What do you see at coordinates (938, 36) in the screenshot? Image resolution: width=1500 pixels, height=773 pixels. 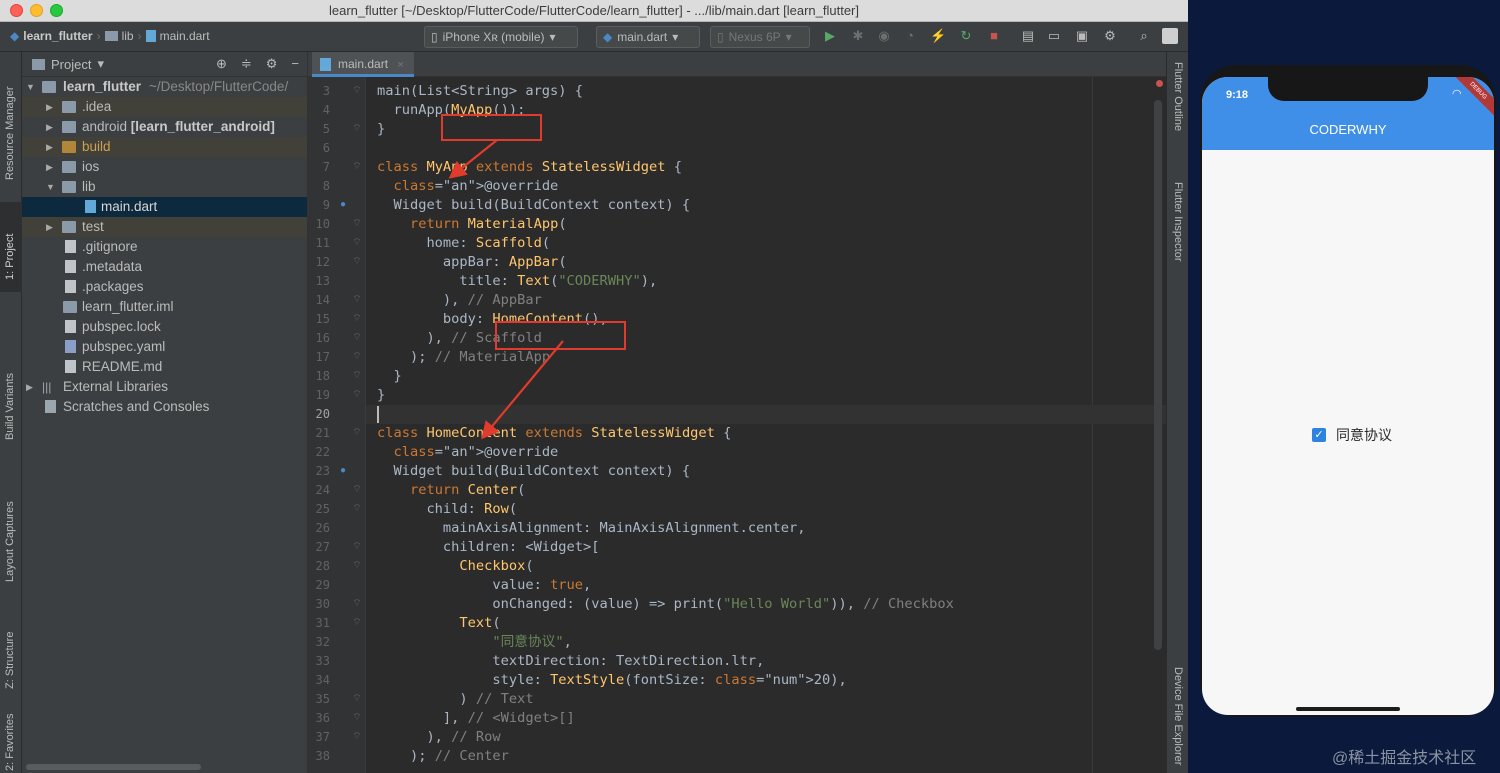 I see `hot-reload-icon: ⚡` at bounding box center [938, 36].